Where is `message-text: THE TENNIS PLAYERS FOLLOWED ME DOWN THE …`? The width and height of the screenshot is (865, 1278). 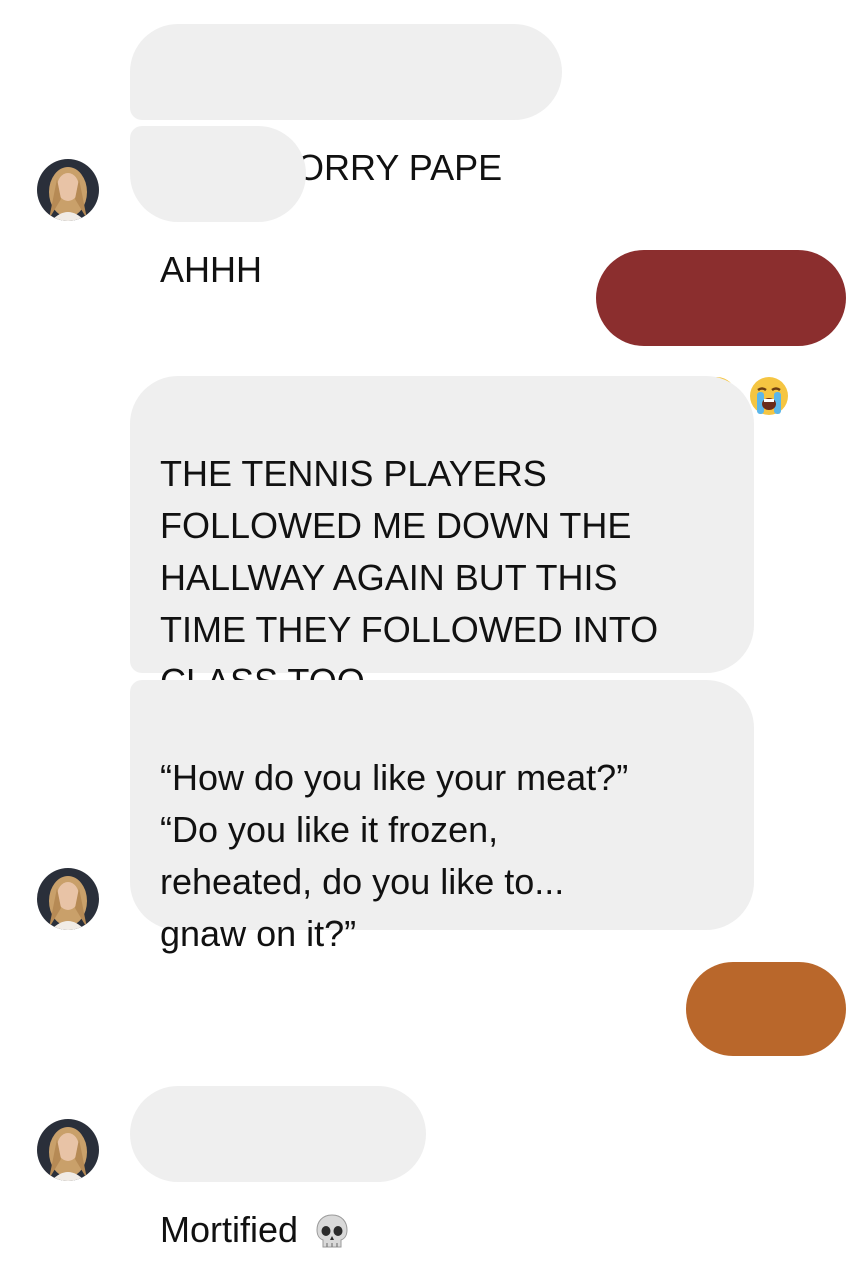
message-text: THE TENNIS PLAYERS FOLLOWED ME DOWN THE … is located at coordinates (409, 577).